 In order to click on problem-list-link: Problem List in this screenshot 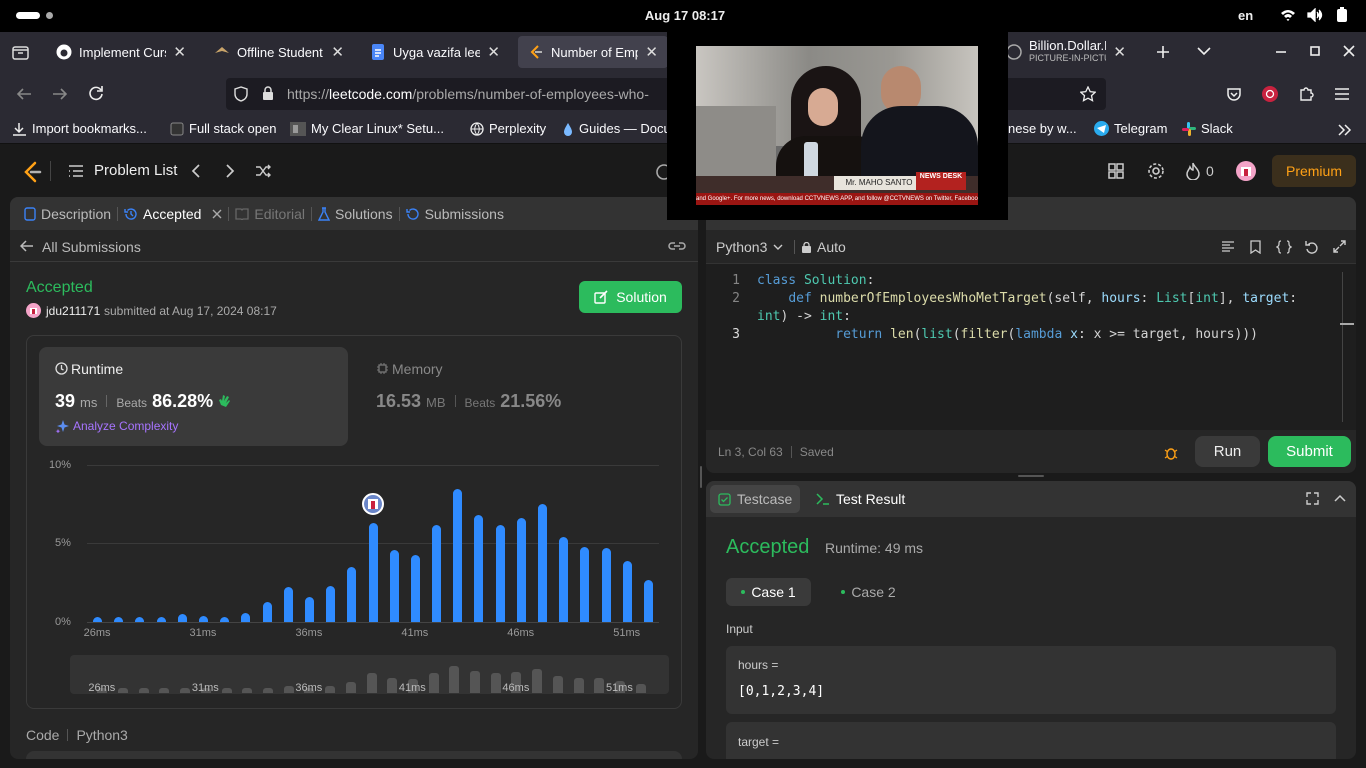, I will do `click(135, 170)`.